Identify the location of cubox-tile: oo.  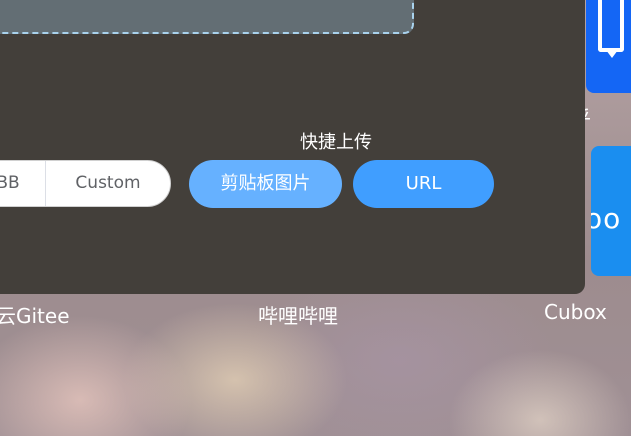
(611, 211).